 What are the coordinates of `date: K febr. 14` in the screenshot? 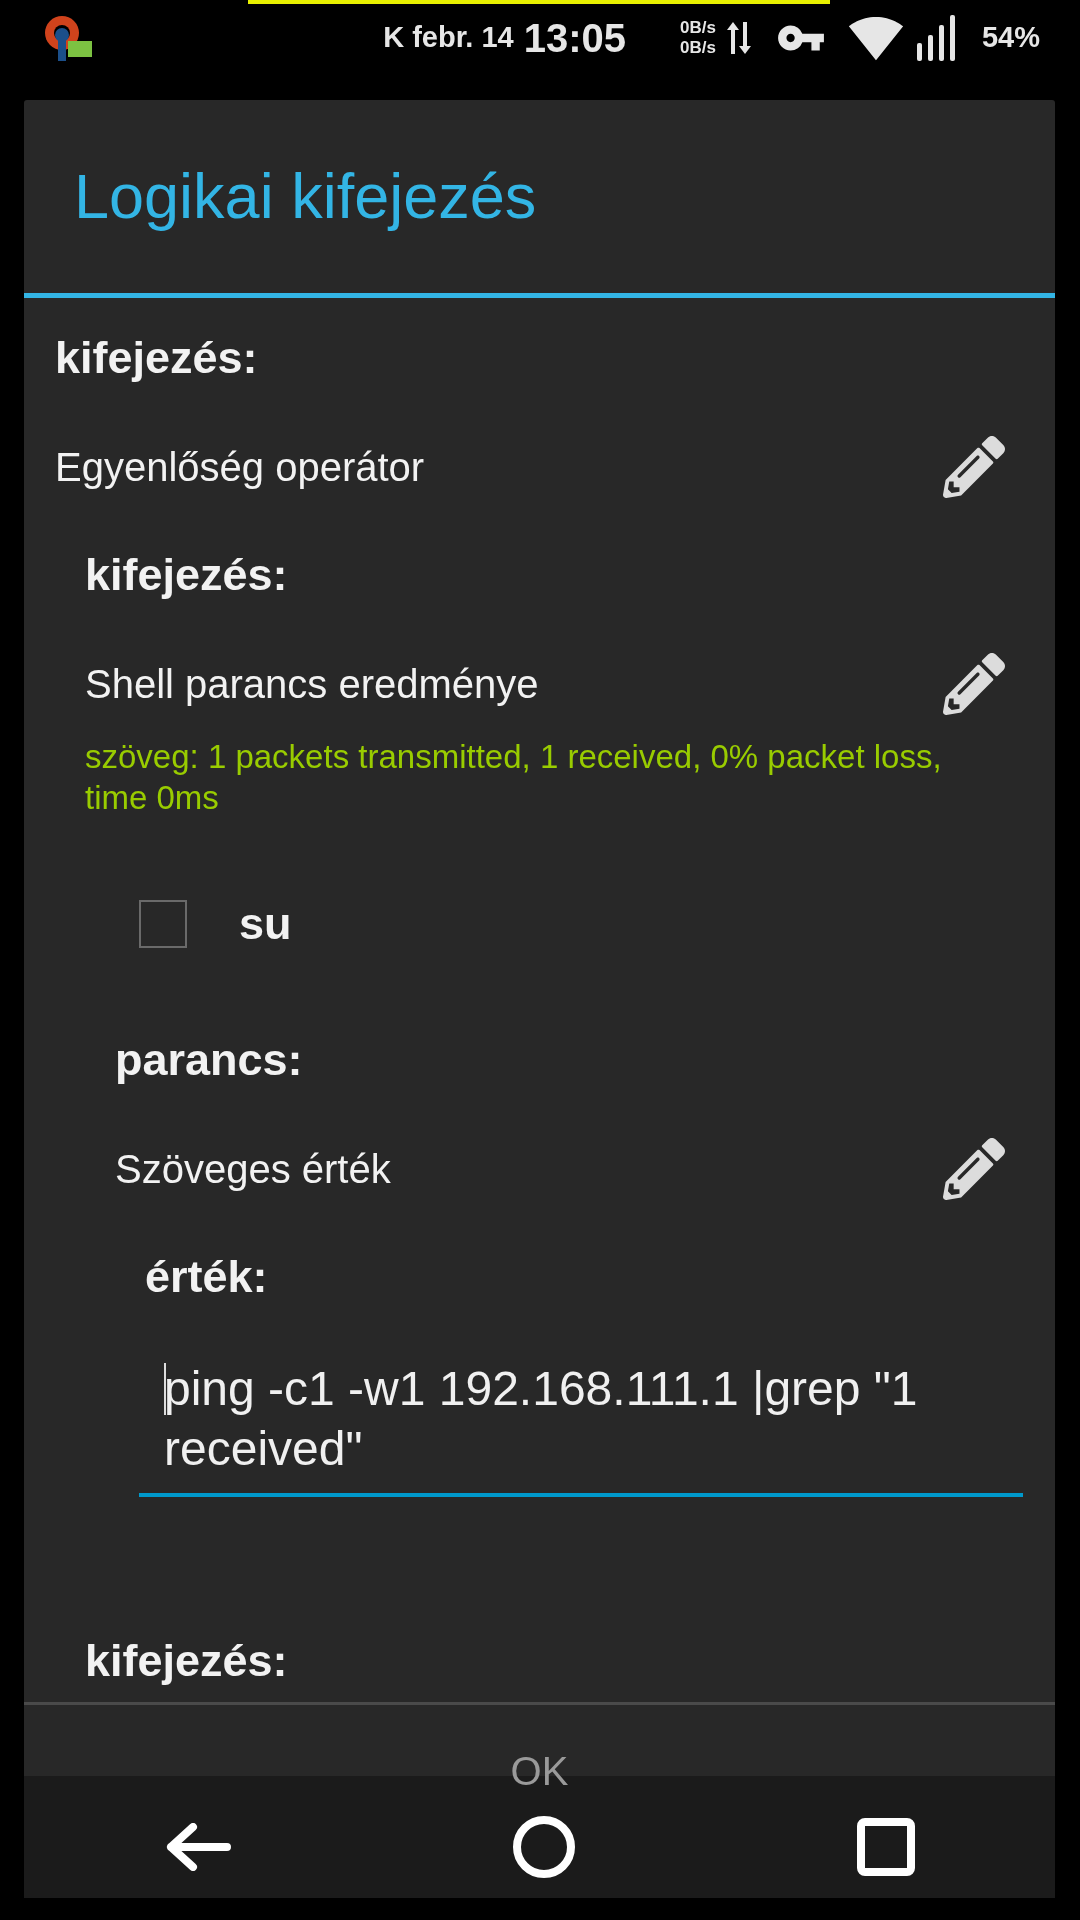 It's located at (448, 38).